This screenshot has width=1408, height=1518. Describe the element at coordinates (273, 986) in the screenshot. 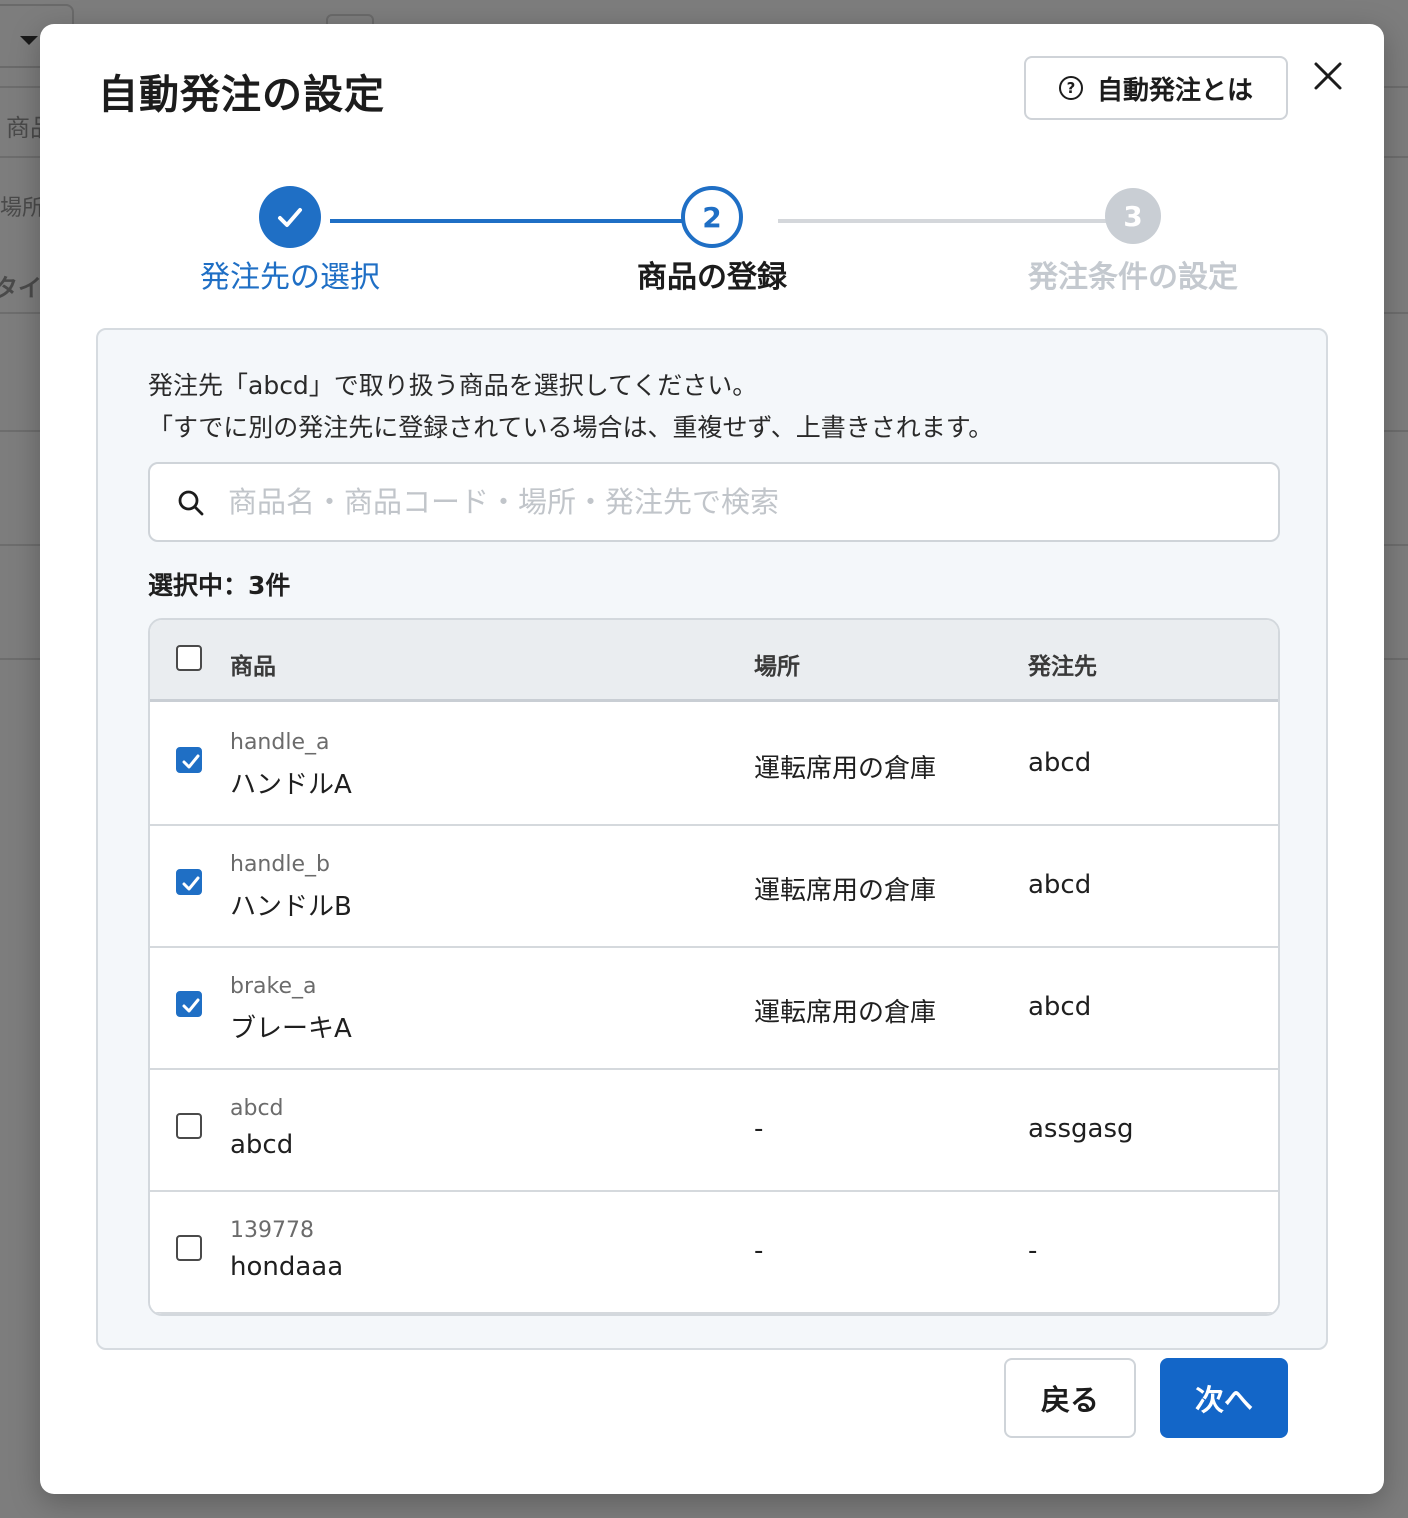

I see `product-code: brake_a` at that location.